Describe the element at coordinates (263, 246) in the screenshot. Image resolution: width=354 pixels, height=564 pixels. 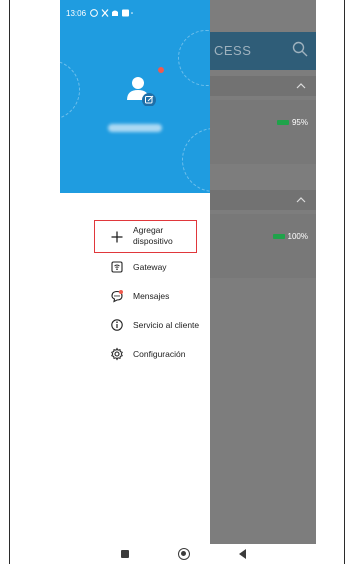
I see `background-device-card: 100%` at that location.